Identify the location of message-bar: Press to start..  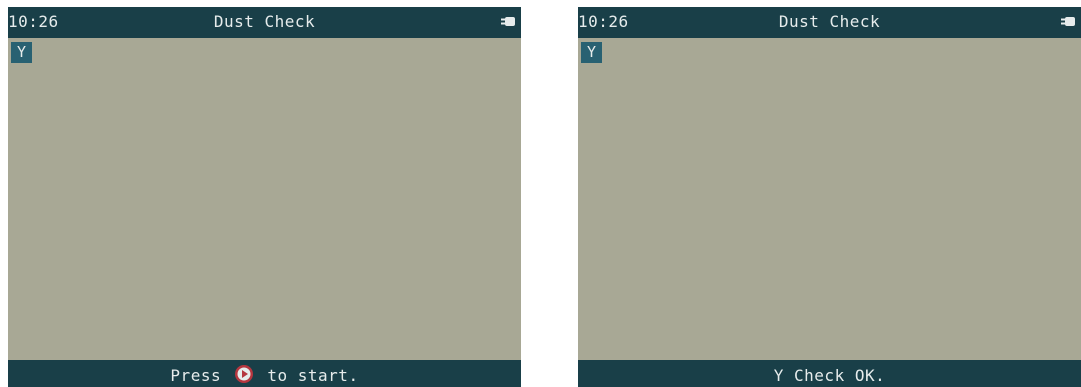
(264, 373).